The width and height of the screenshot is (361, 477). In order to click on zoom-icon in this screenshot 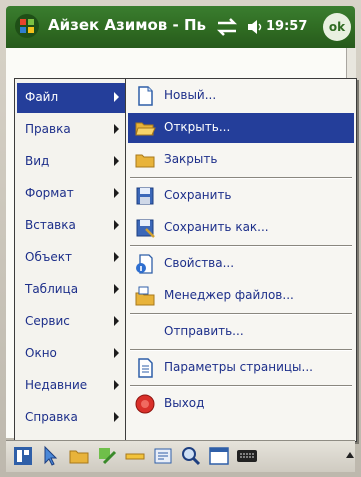, I will do `click(191, 456)`.